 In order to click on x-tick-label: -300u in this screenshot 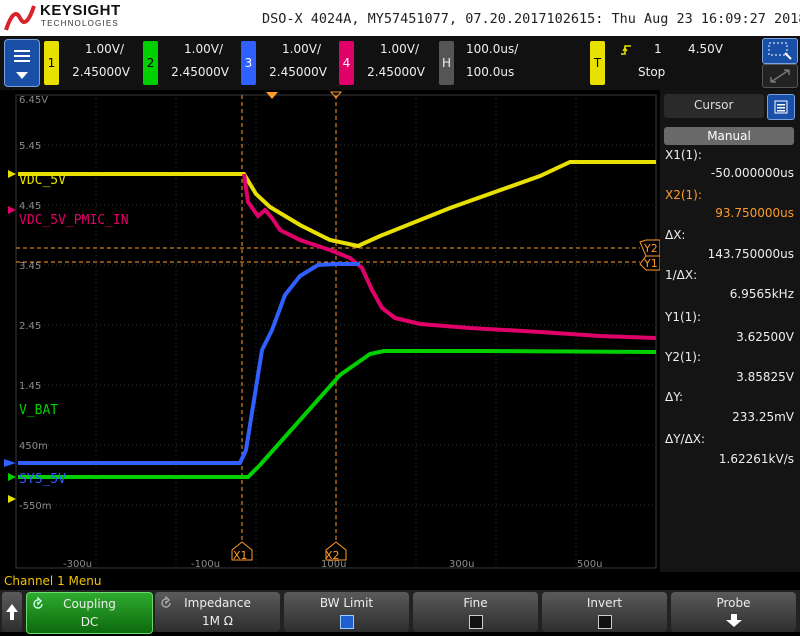, I will do `click(77, 564)`.